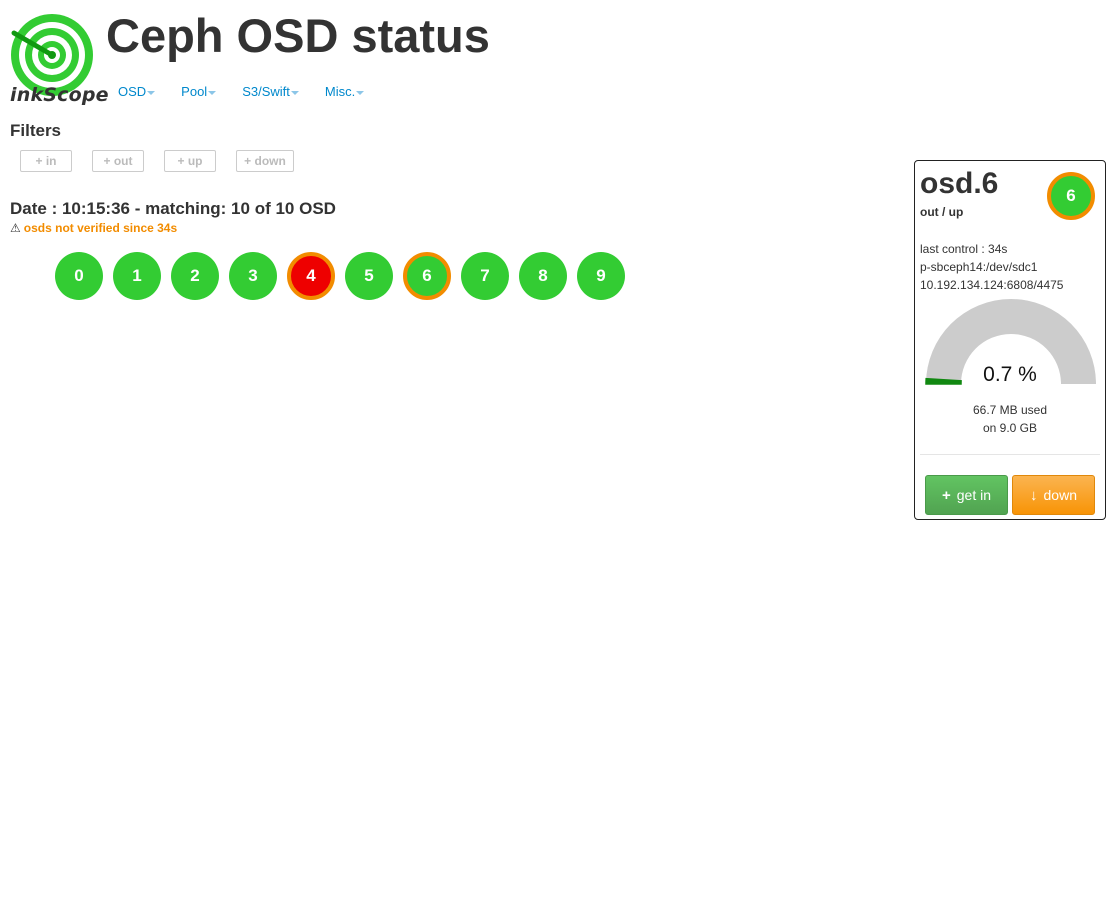 Image resolution: width=1116 pixels, height=910 pixels. I want to click on osd-circle-8: 8, so click(543, 276).